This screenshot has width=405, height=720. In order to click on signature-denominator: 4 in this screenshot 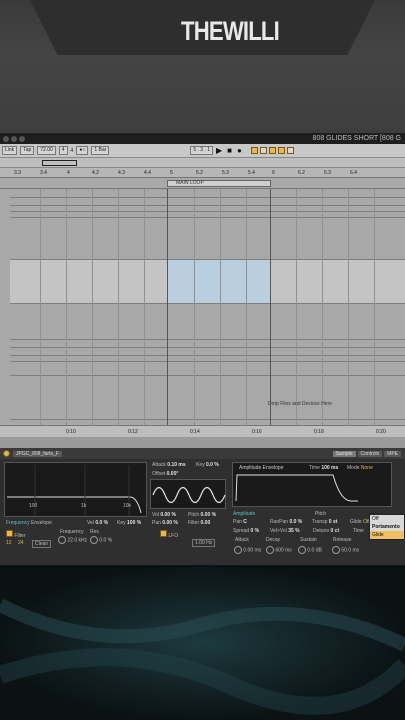, I will do `click(72, 151)`.